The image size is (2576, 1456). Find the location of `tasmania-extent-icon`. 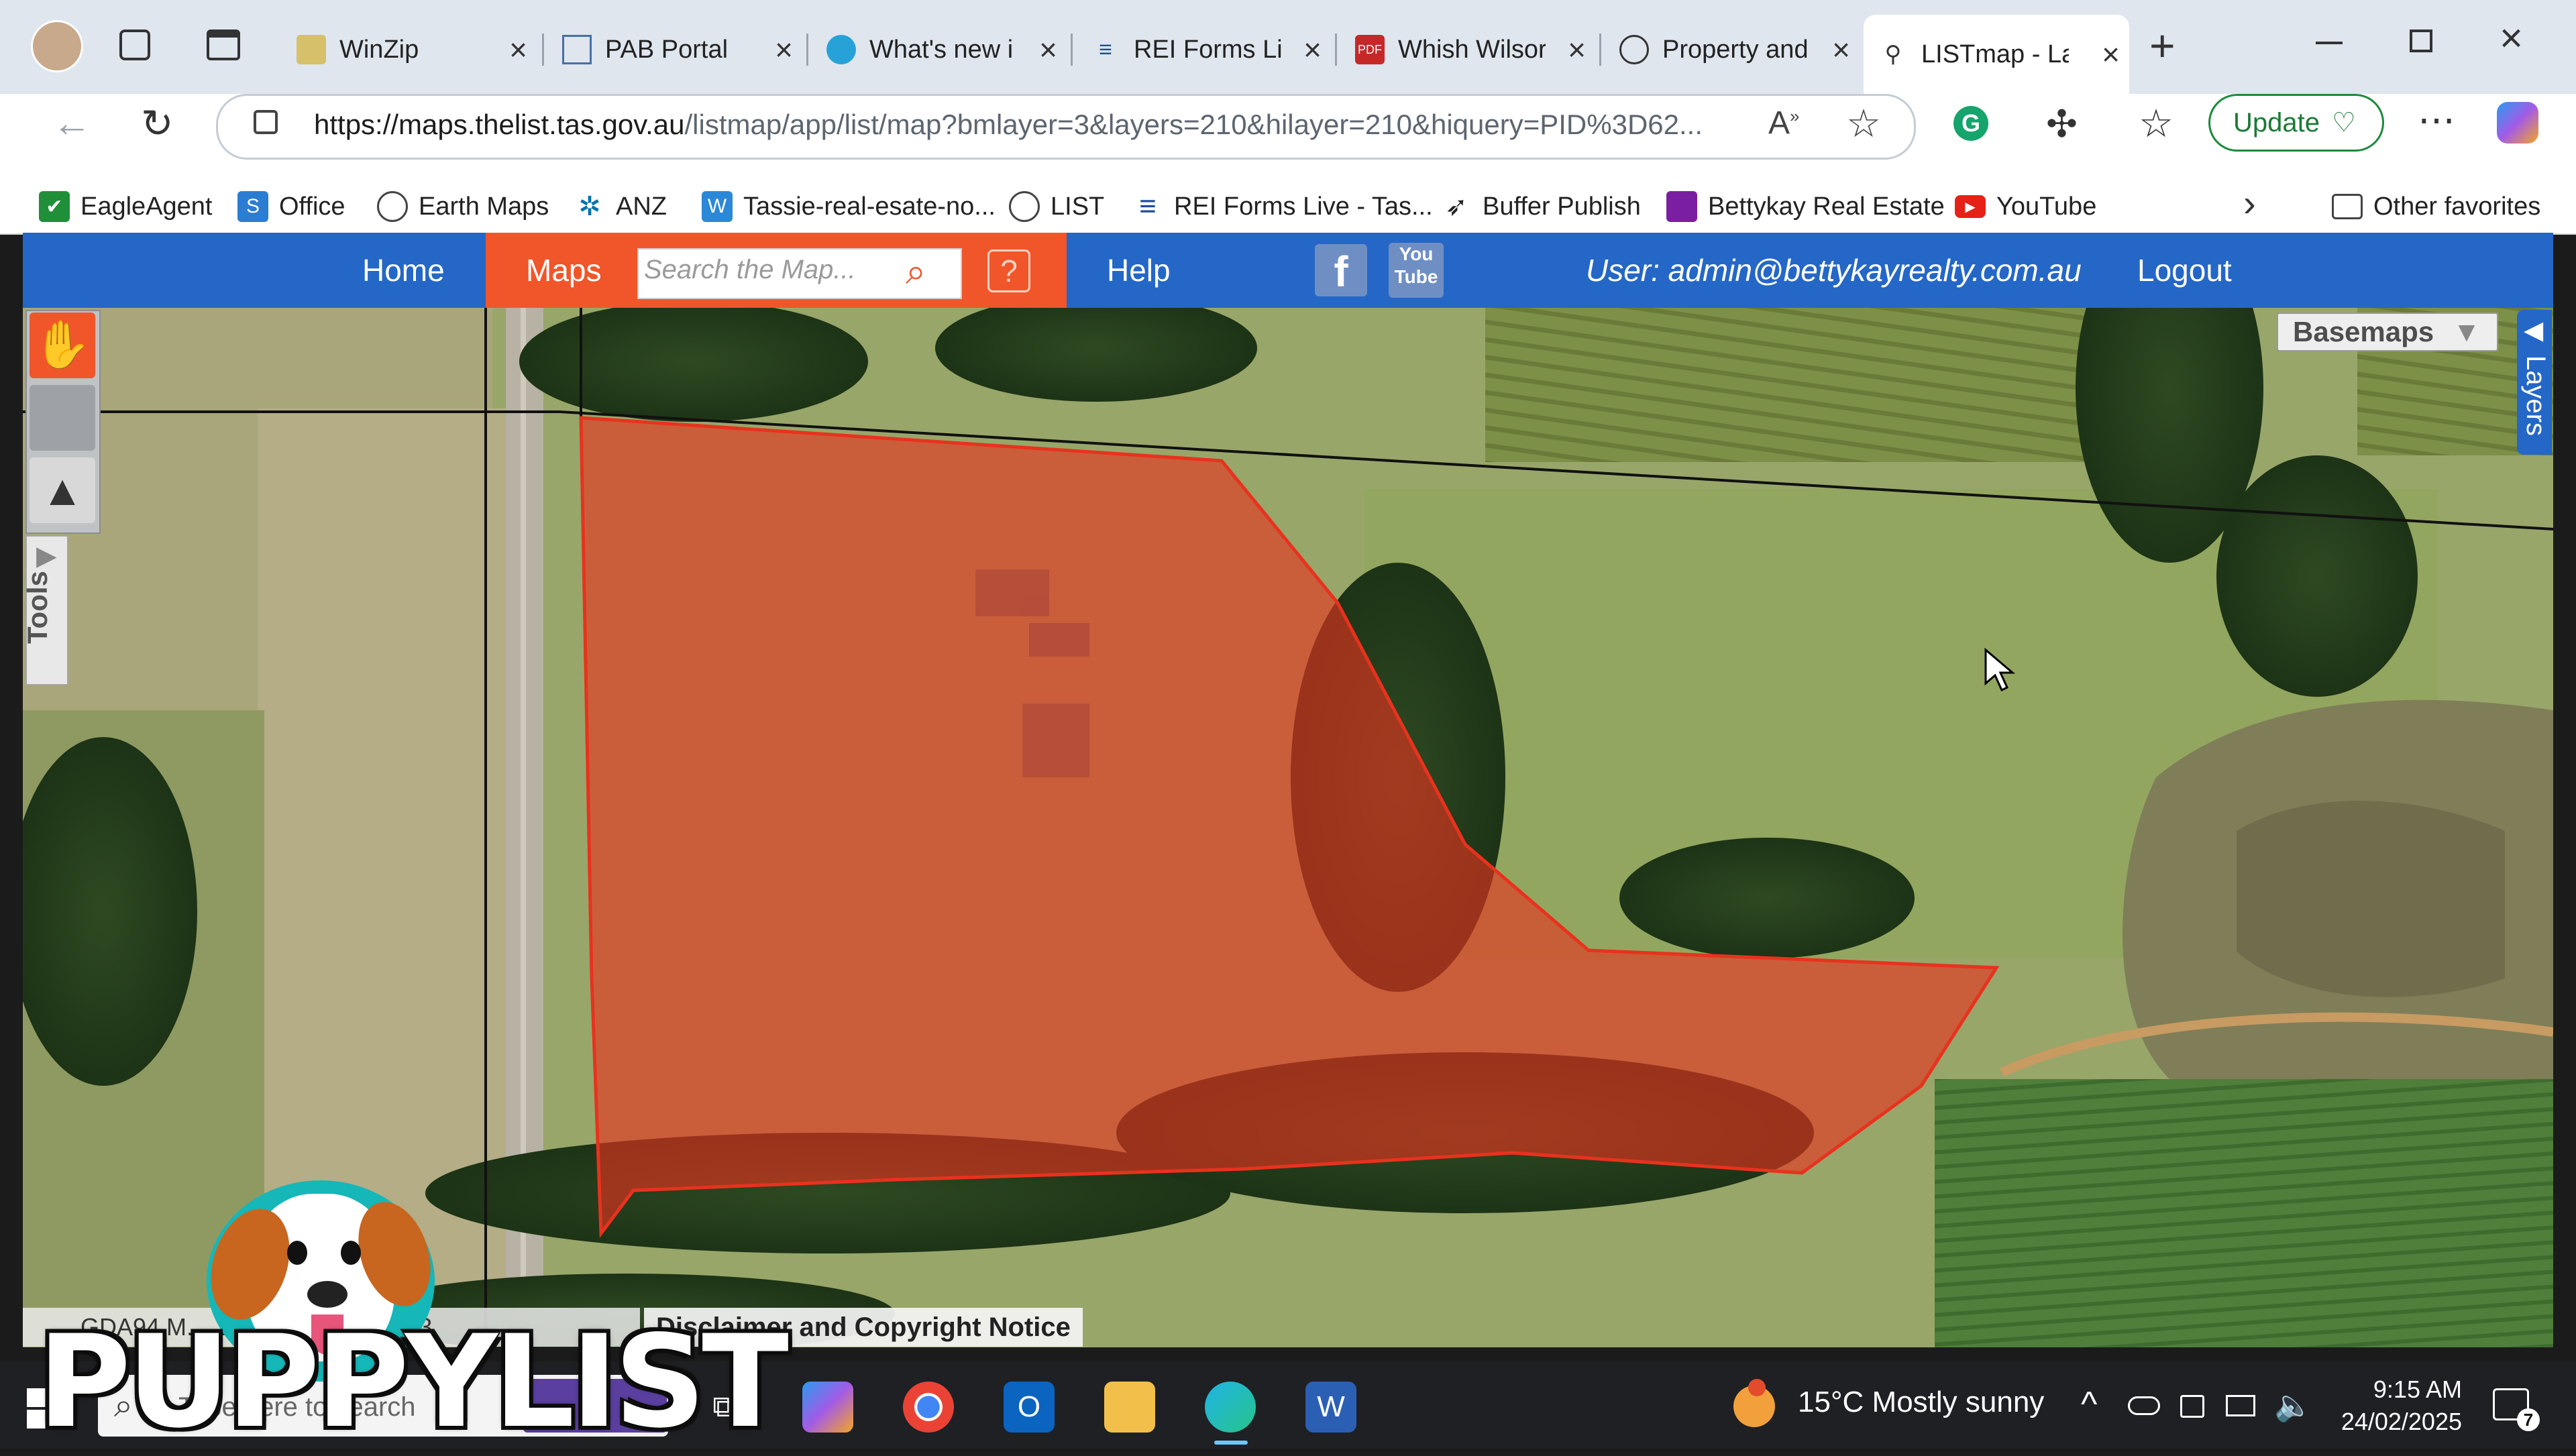

tasmania-extent-icon is located at coordinates (62, 418).